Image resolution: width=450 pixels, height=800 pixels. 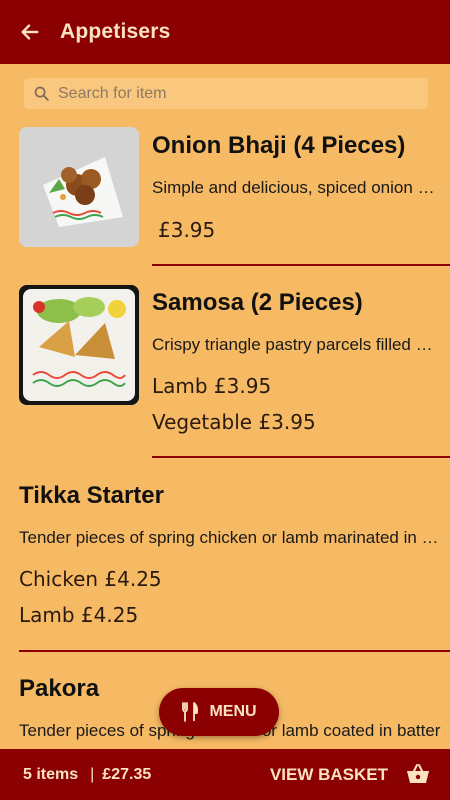 What do you see at coordinates (329, 775) in the screenshot?
I see `view-basket-button: VIEW BASKET` at bounding box center [329, 775].